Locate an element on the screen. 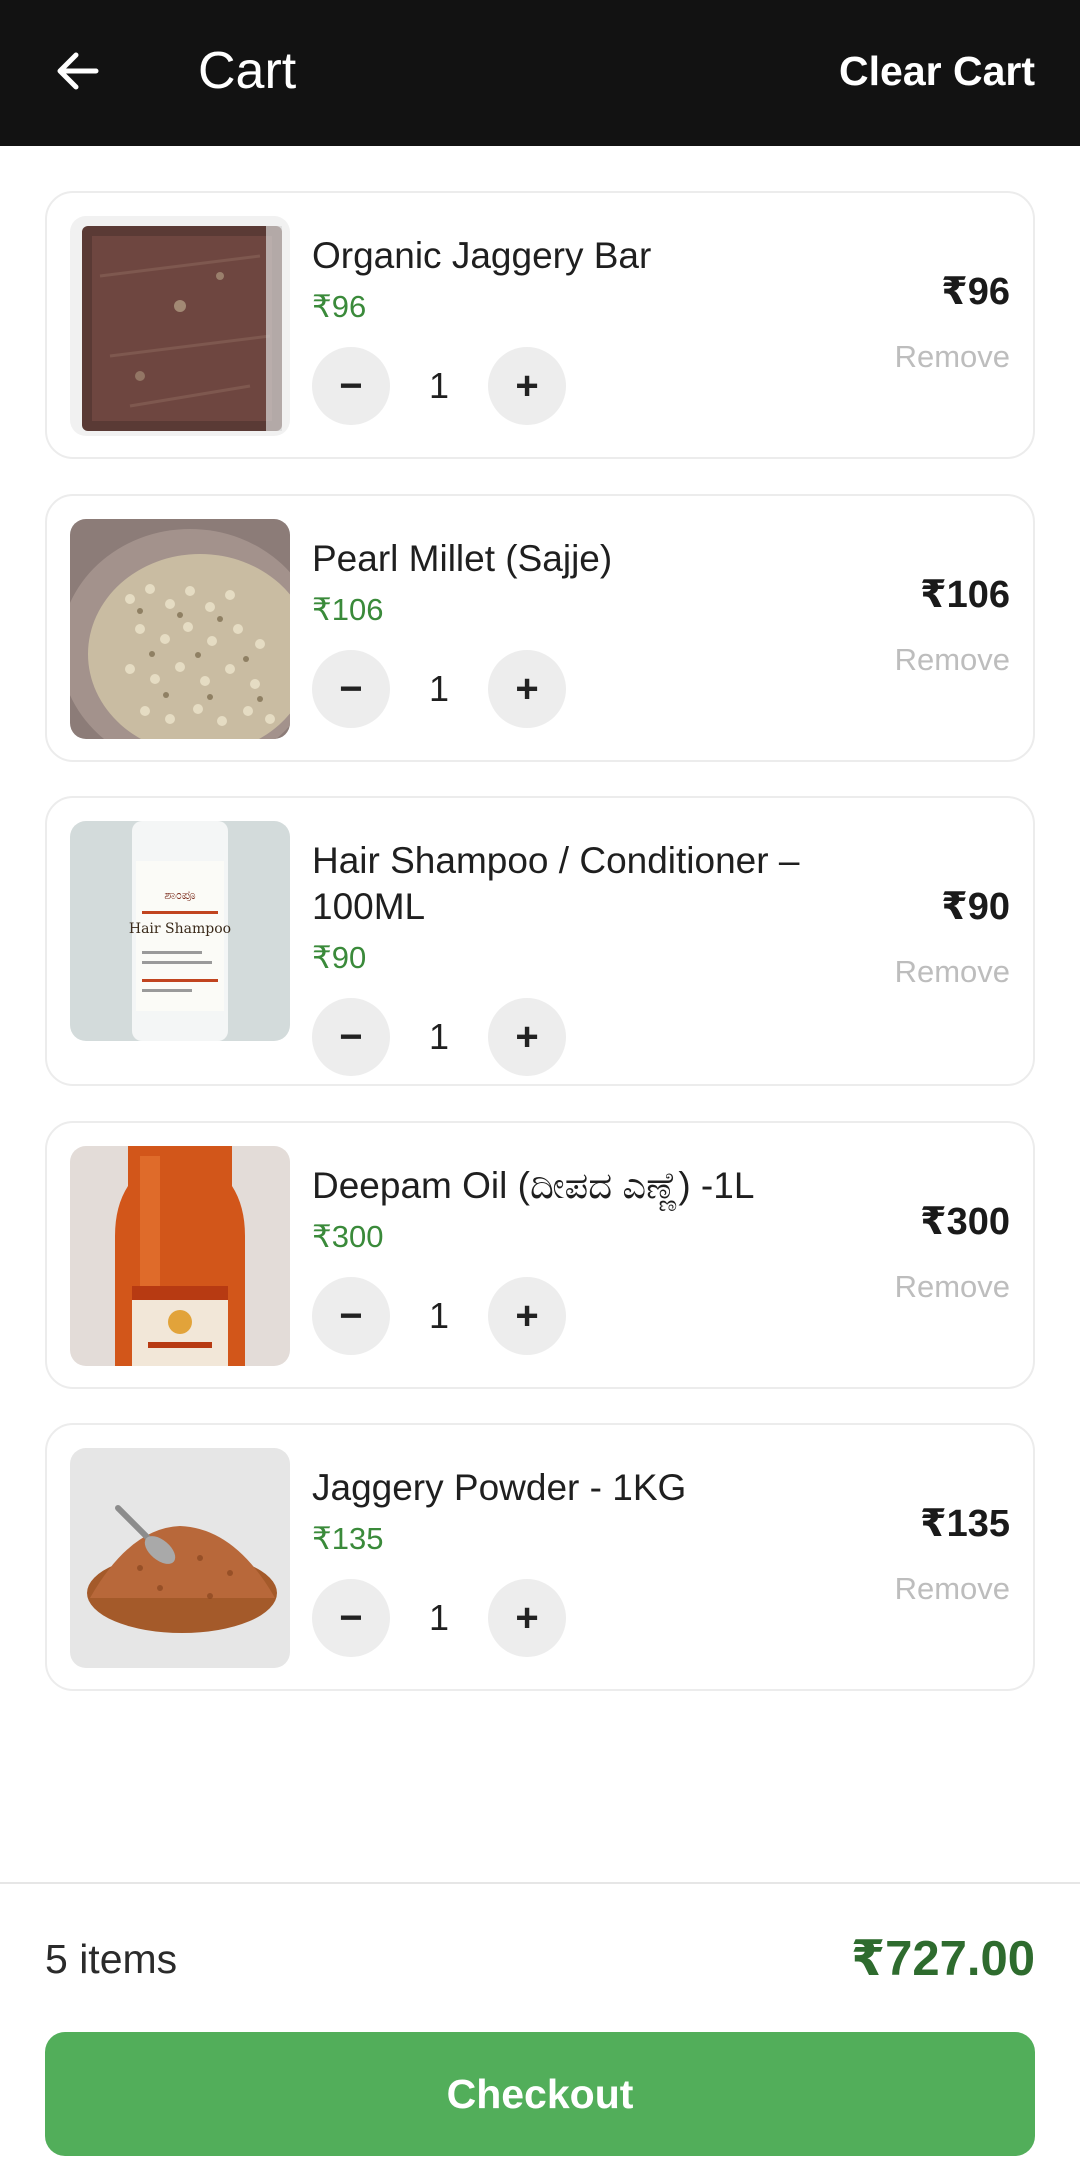 The height and width of the screenshot is (2160, 1080). item-name: Organic Jaggery Bar is located at coordinates (482, 255).